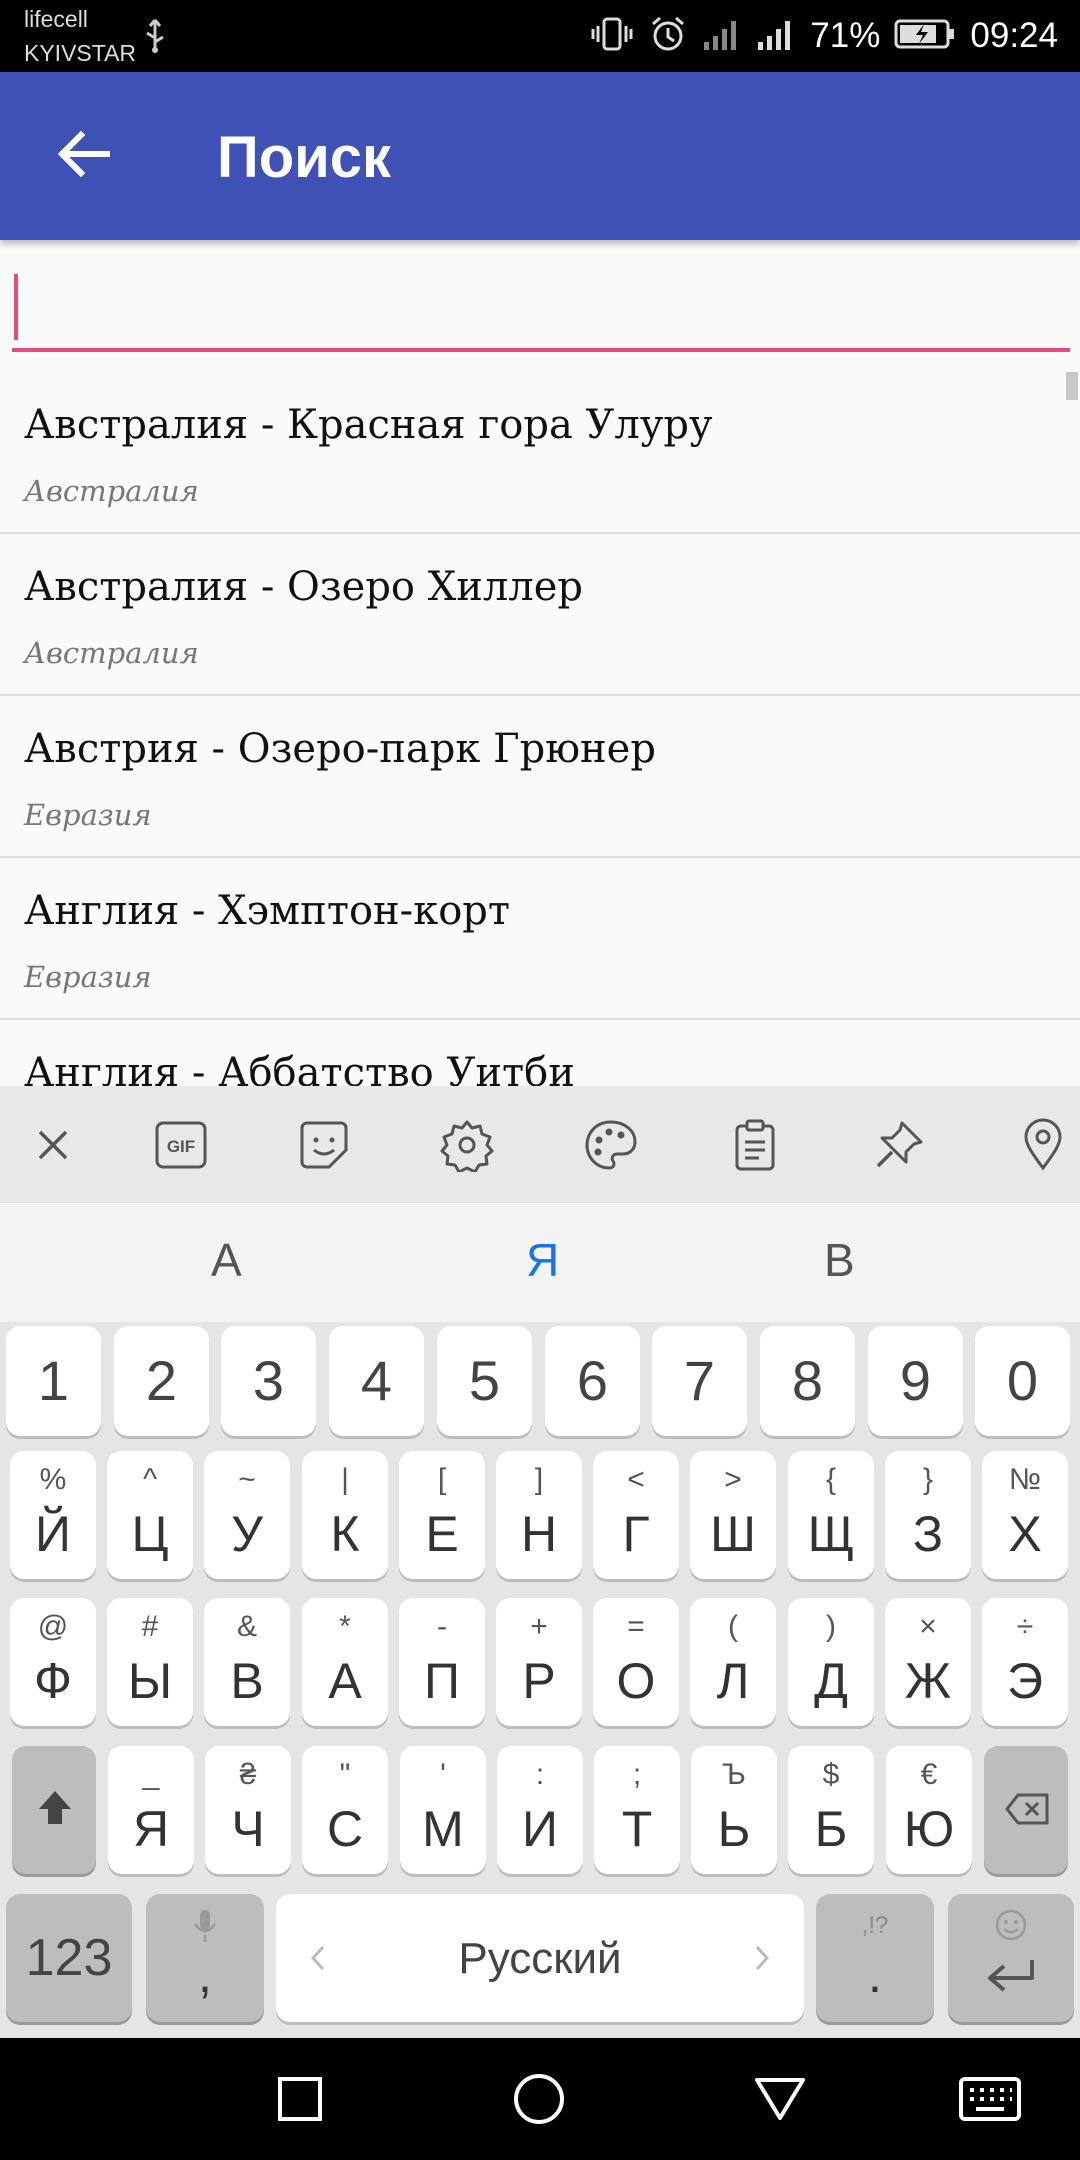 The height and width of the screenshot is (2160, 1080). I want to click on list-item: Англия - Хэмптон-корт Евразия, so click(540, 939).